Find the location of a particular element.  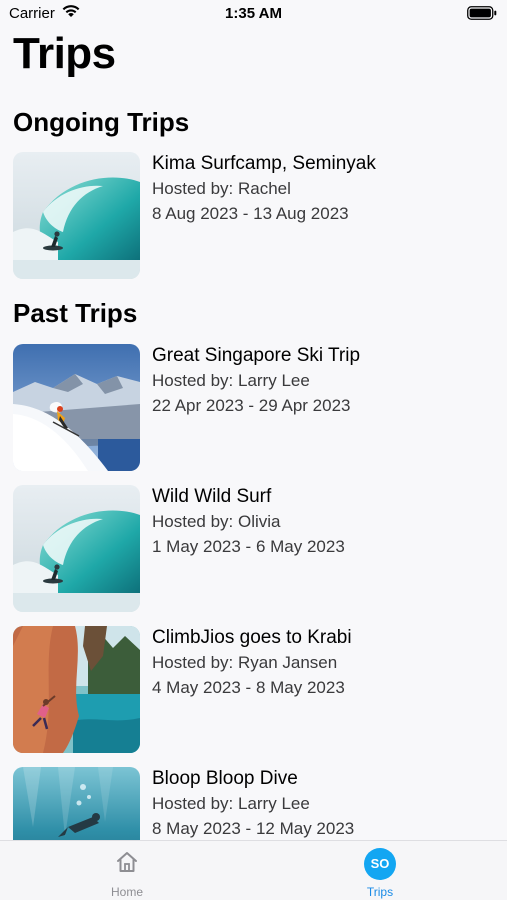

trip-dates: 22 Apr 2023 - 29 Apr 2023 is located at coordinates (251, 405).